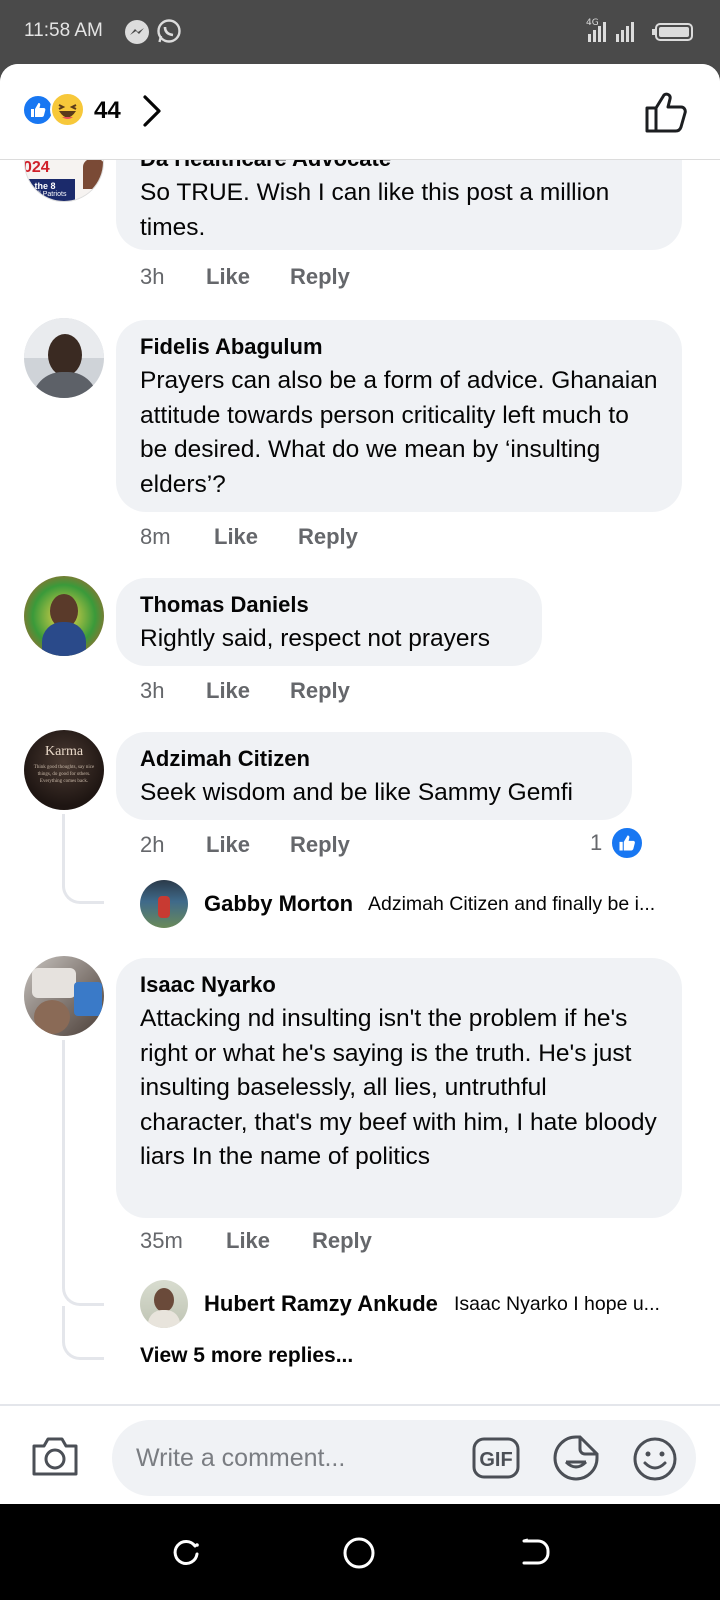 This screenshot has width=720, height=1600. Describe the element at coordinates (286, 1458) in the screenshot. I see `comment-input` at that location.